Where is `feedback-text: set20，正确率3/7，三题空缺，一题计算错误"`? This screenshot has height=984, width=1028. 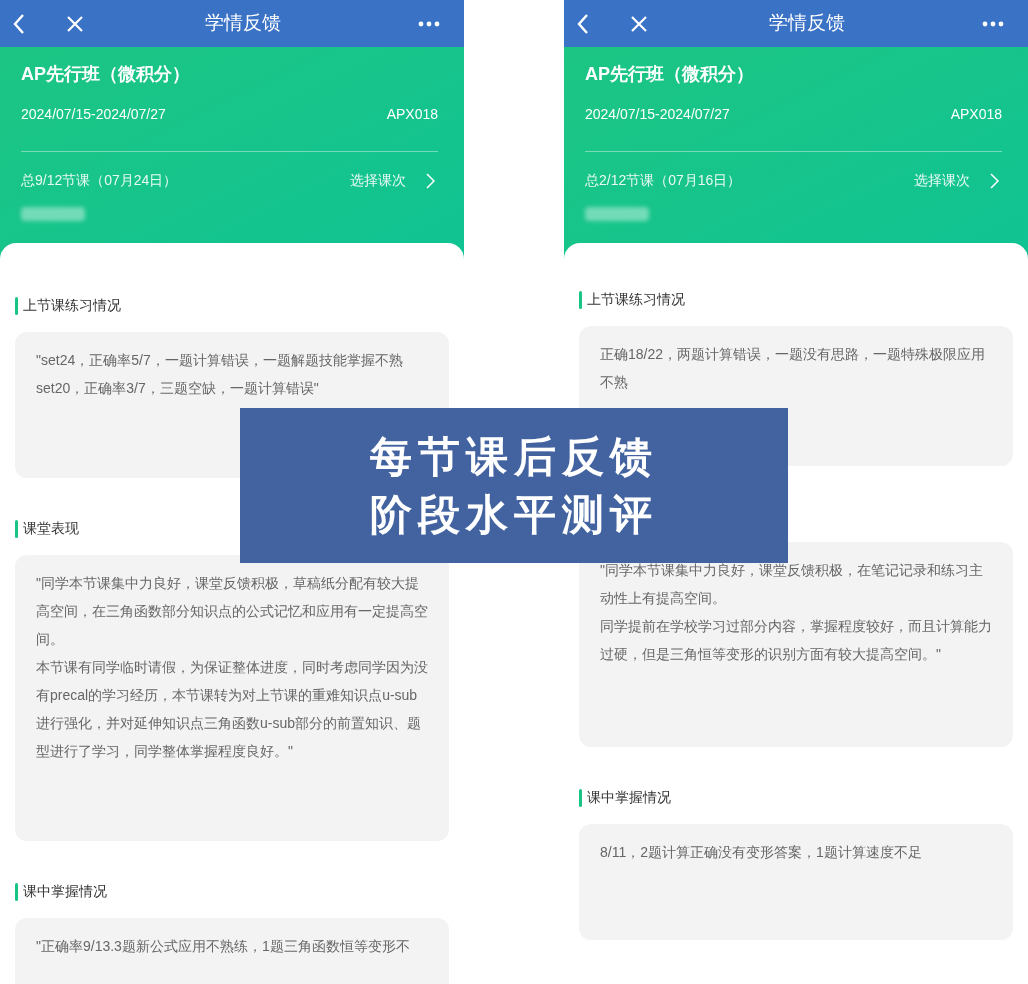
feedback-text: set20，正确率3/7，三题空缺，一题计算错误" is located at coordinates (178, 388).